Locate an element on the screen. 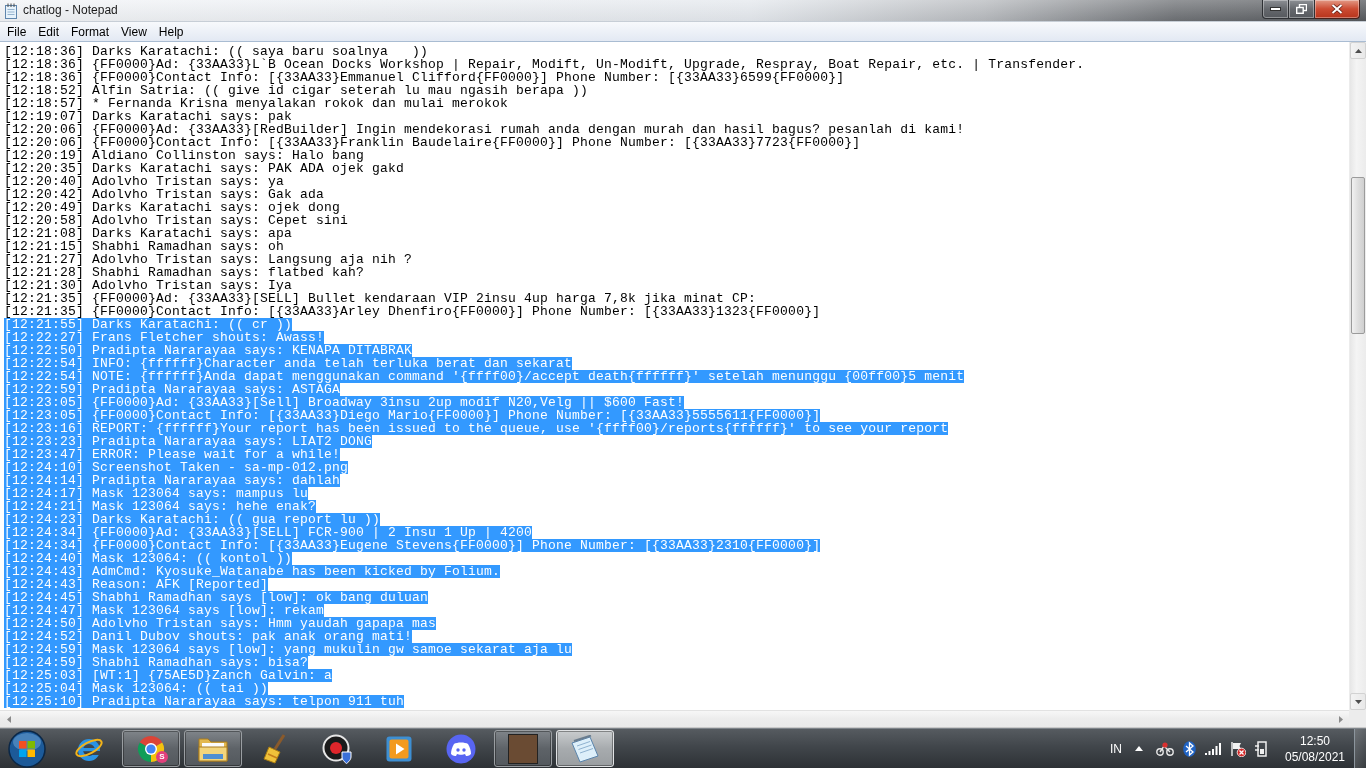 Image resolution: width=1366 pixels, height=768 pixels. text-line: [12:18:36] {FF0000}Contact Info: [{33AA33}Emmanuel Clifford{FF0000}] Phone Number: [{33AA33}6599{FF0000}] is located at coordinates (424, 77).